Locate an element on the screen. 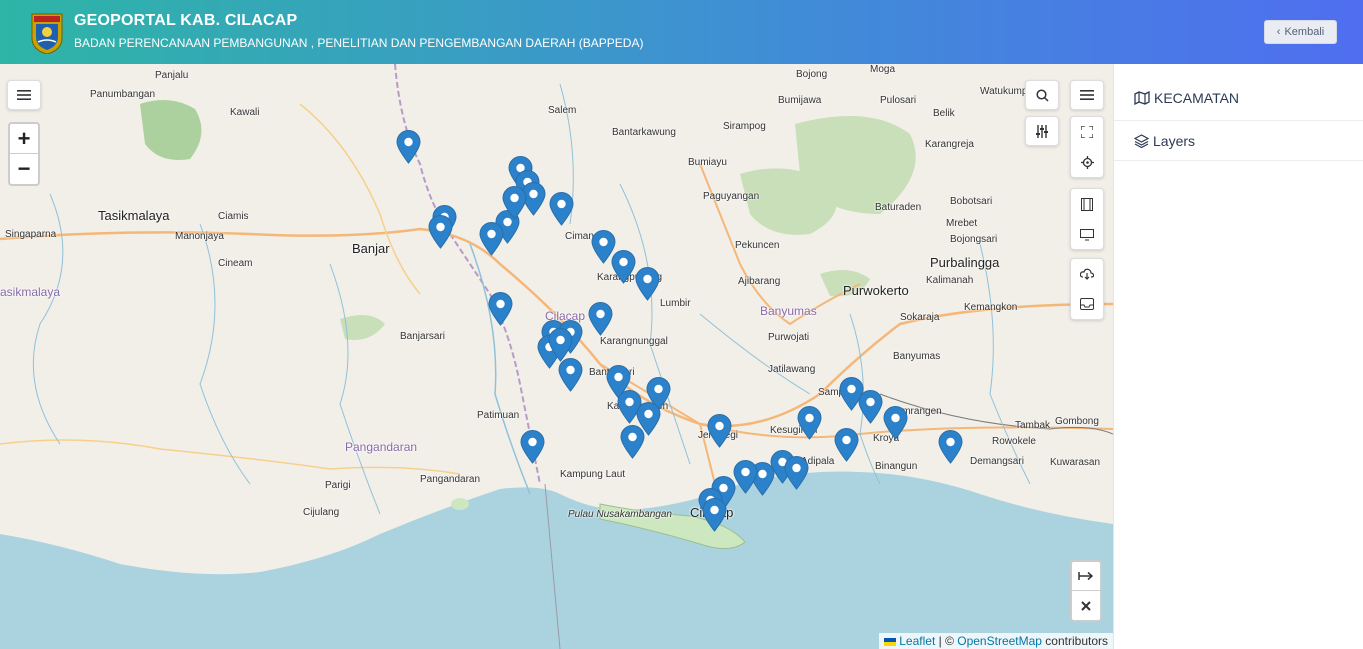 This screenshot has width=1363, height=649. sidebar-item-layers: Layers is located at coordinates (1238, 141).